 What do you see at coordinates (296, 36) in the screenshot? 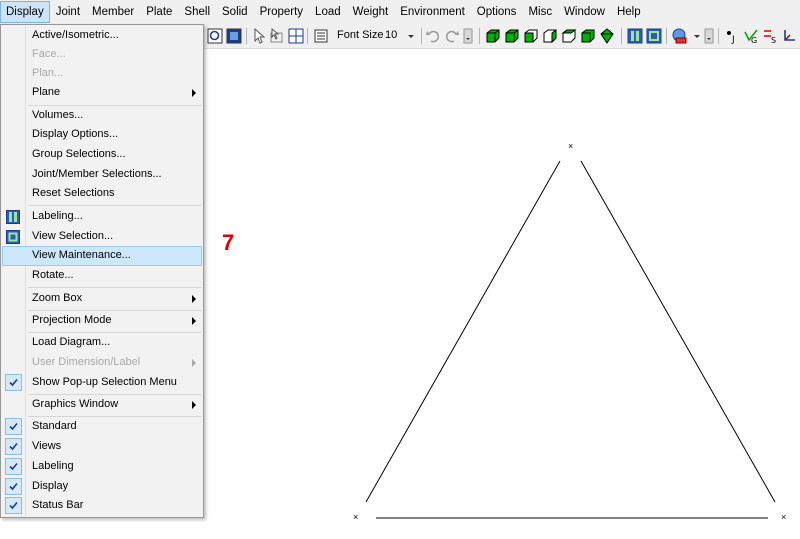
I see `grid-select-icon` at bounding box center [296, 36].